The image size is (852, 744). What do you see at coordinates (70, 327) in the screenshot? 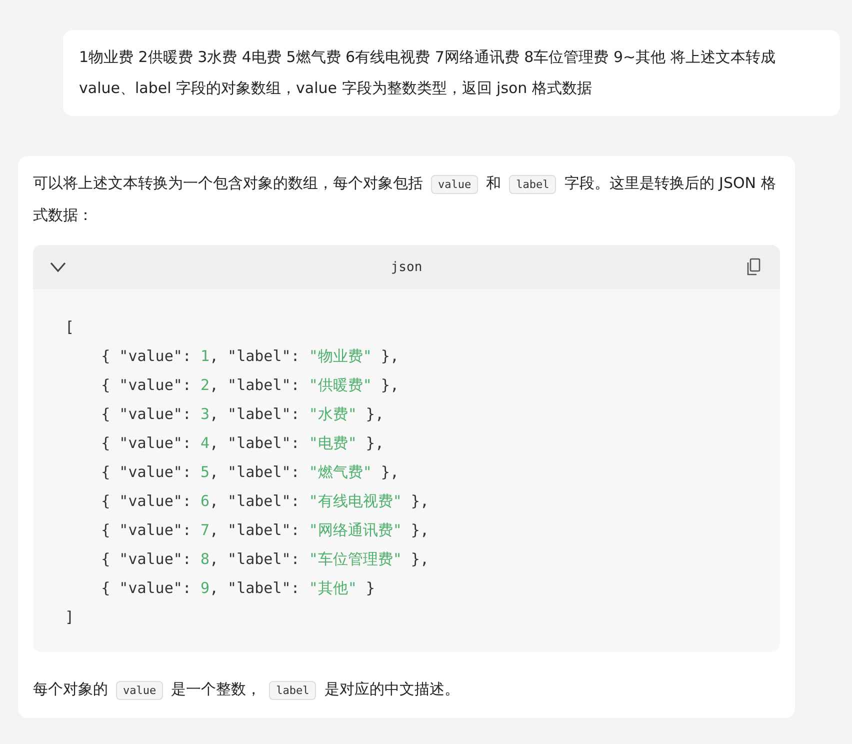
I see `code-line: [` at bounding box center [70, 327].